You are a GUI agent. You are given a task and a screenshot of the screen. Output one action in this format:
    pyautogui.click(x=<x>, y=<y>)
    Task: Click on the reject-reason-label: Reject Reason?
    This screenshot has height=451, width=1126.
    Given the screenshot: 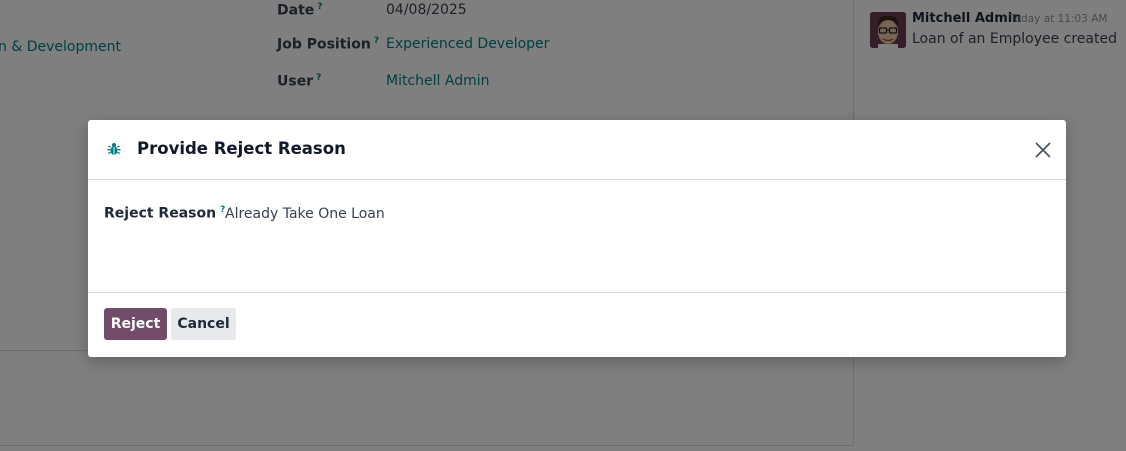 What is the action you would take?
    pyautogui.click(x=165, y=213)
    